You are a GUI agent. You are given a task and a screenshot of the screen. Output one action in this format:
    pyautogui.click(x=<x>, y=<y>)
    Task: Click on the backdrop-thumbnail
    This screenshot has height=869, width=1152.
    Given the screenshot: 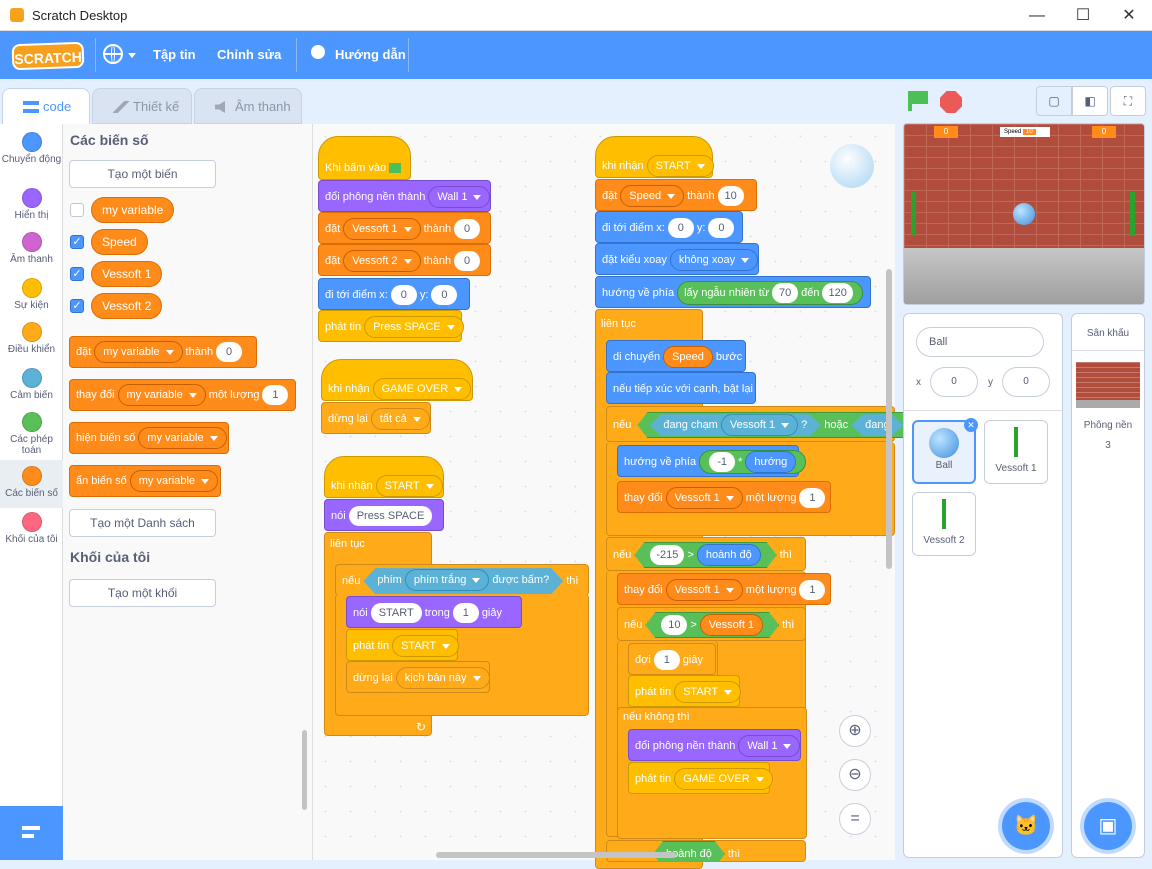 What is the action you would take?
    pyautogui.click(x=1108, y=385)
    